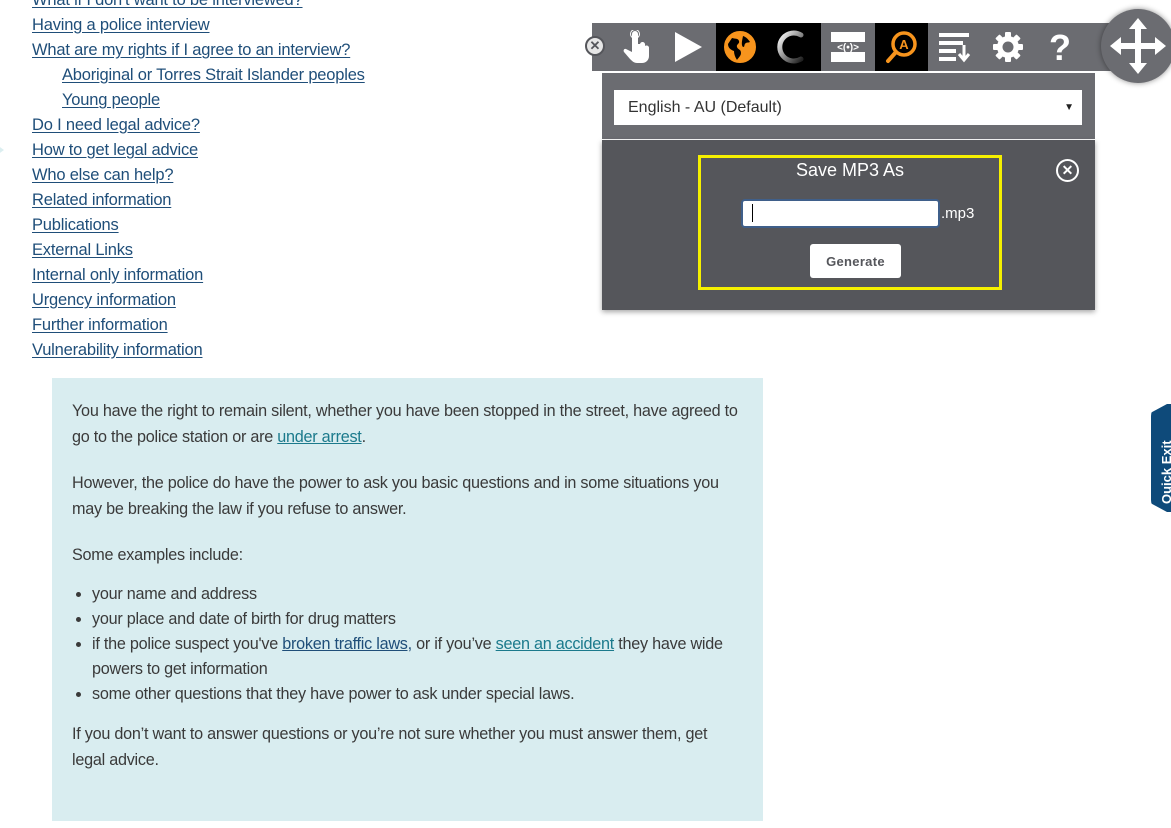 The width and height of the screenshot is (1171, 828). Describe the element at coordinates (1165, 472) in the screenshot. I see `quick-exit-label: Quick Exit` at that location.